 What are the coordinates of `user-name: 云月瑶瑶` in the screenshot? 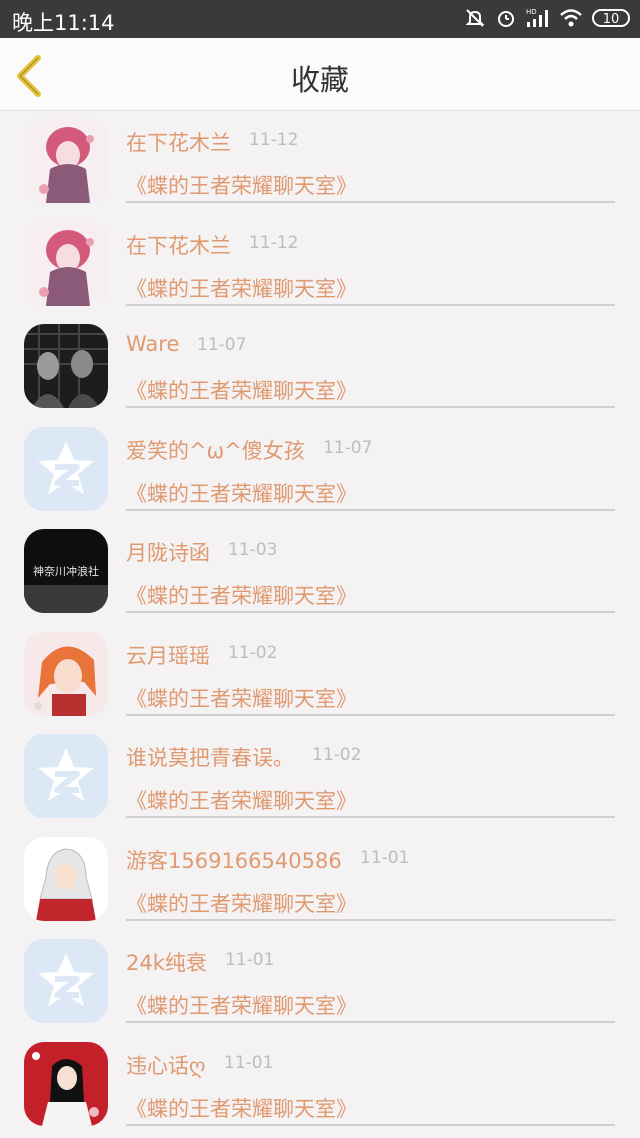 It's located at (168, 655).